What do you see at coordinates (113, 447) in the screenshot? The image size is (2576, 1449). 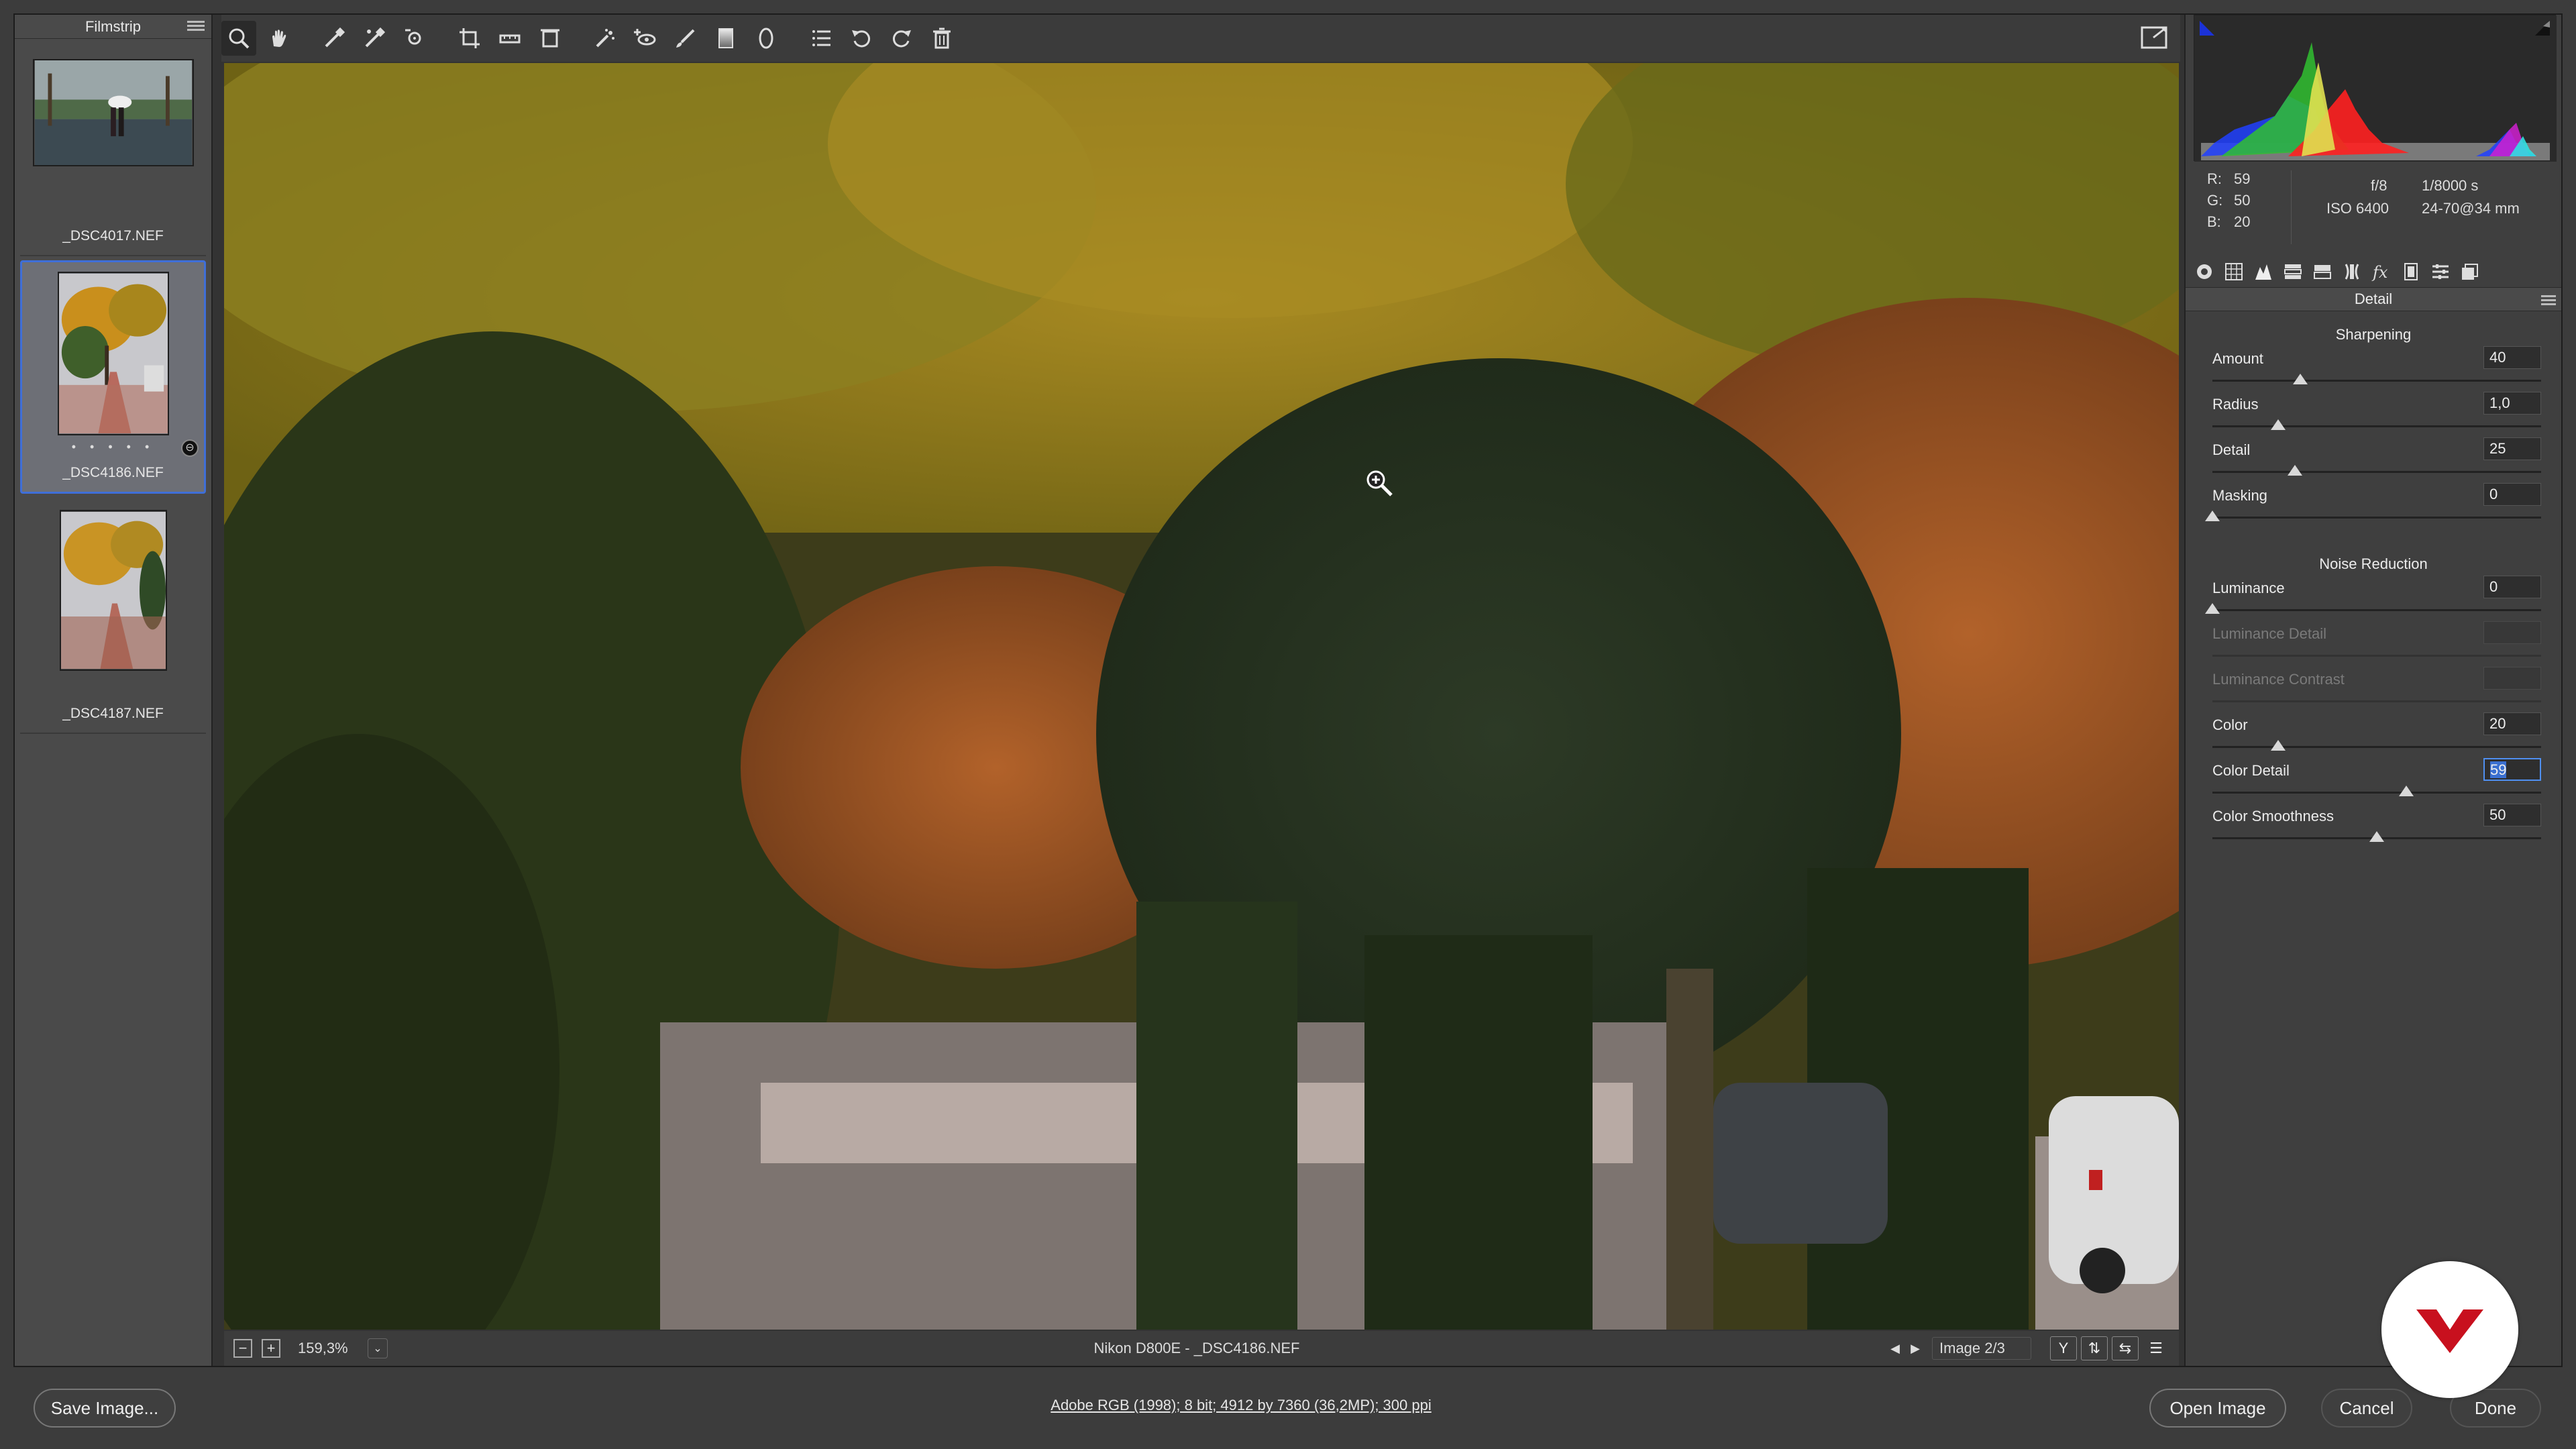 I see `star-rating: • • • • •` at bounding box center [113, 447].